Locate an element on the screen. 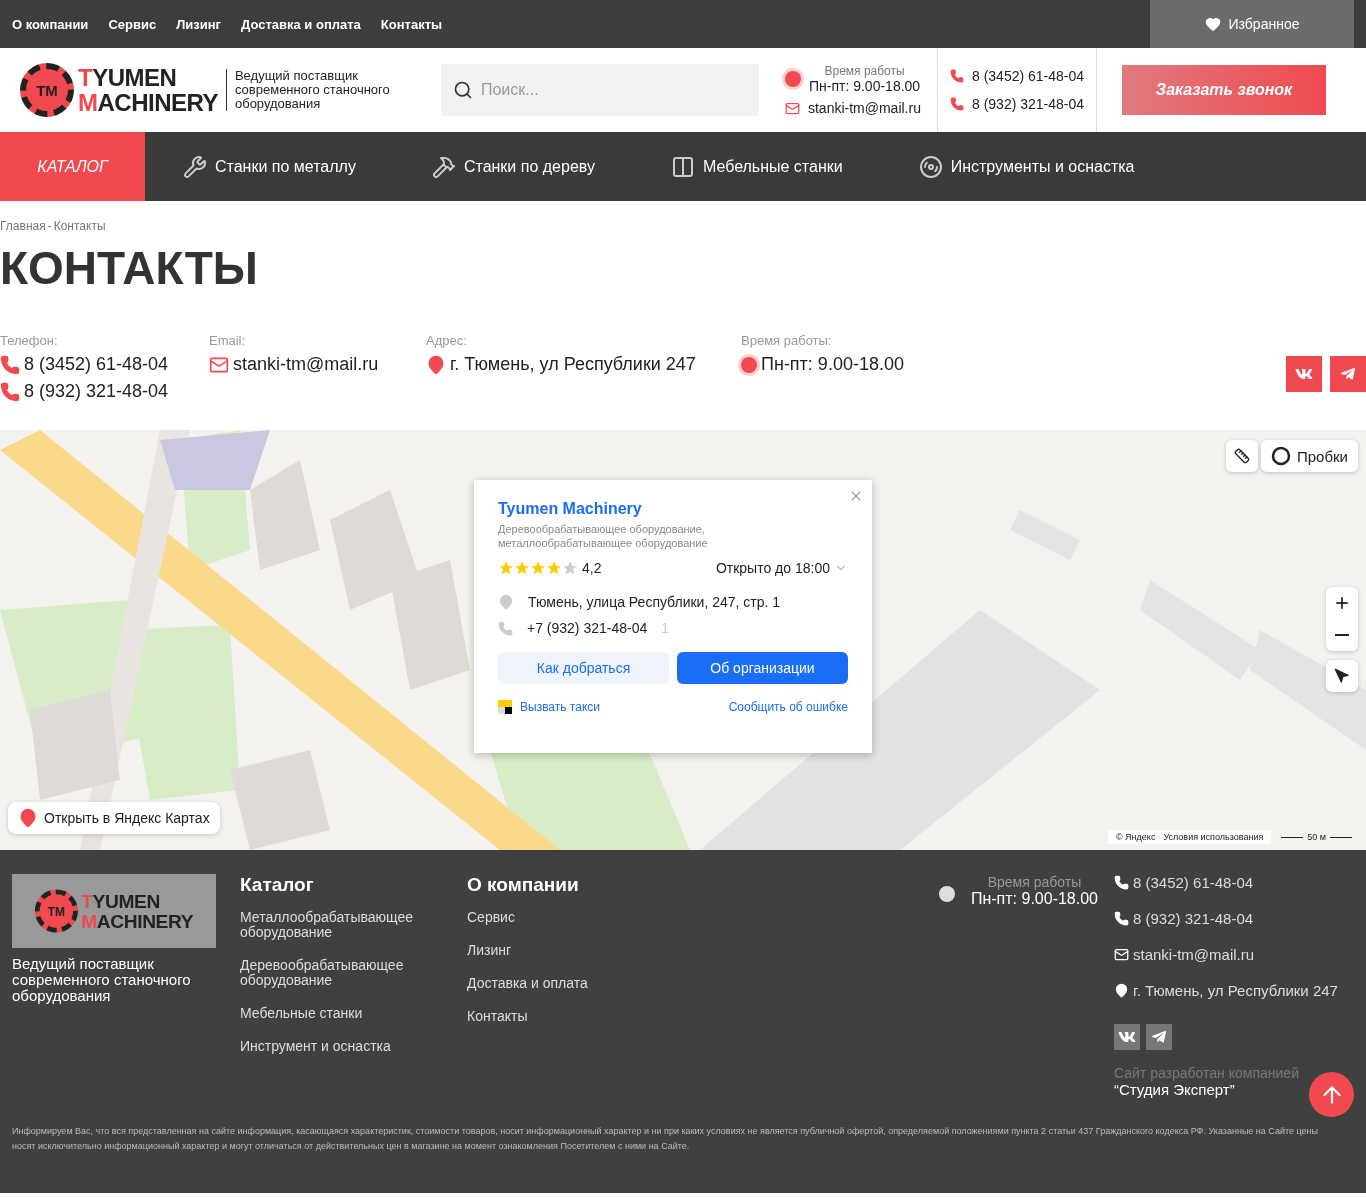  contact-value: г. Тюмень, ул Республики 247 is located at coordinates (573, 364).